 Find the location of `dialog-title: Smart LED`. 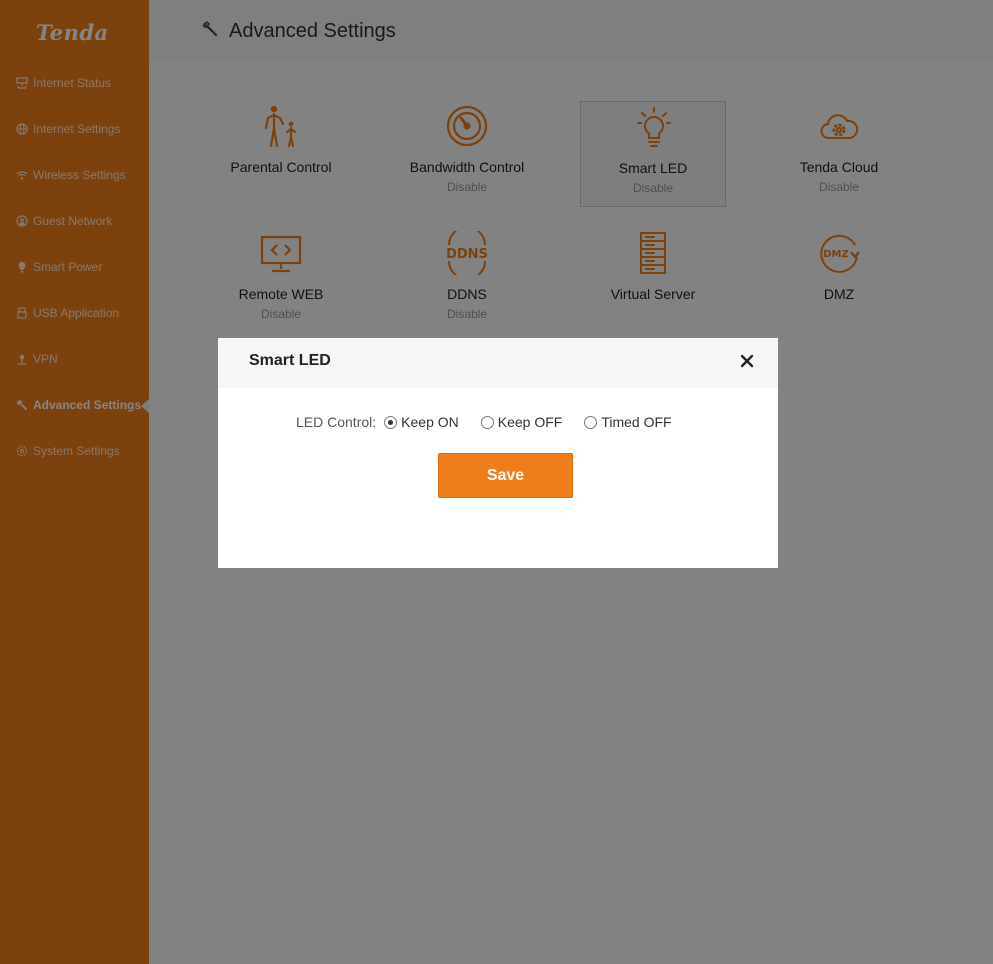

dialog-title: Smart LED is located at coordinates (290, 360).